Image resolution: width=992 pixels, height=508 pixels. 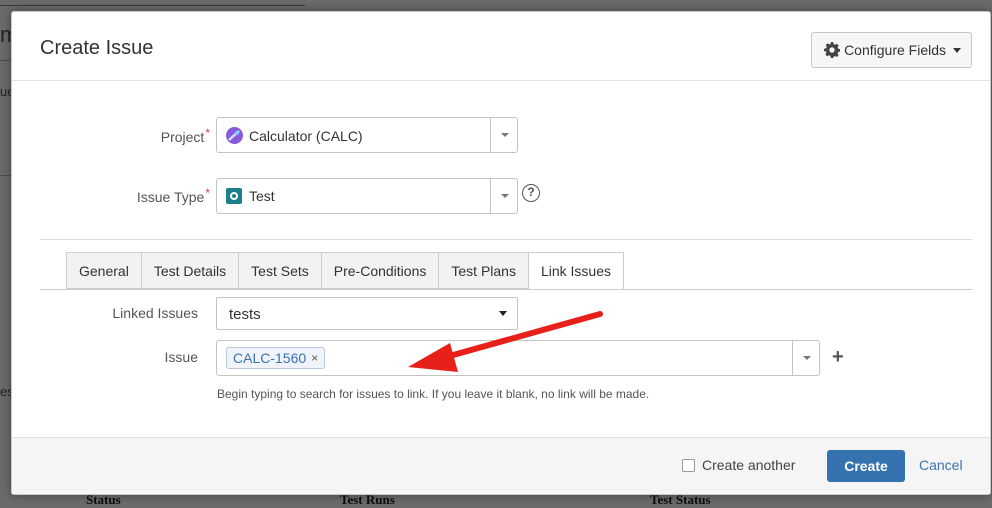 What do you see at coordinates (269, 358) in the screenshot?
I see `issue-chip-key: CALC-1560` at bounding box center [269, 358].